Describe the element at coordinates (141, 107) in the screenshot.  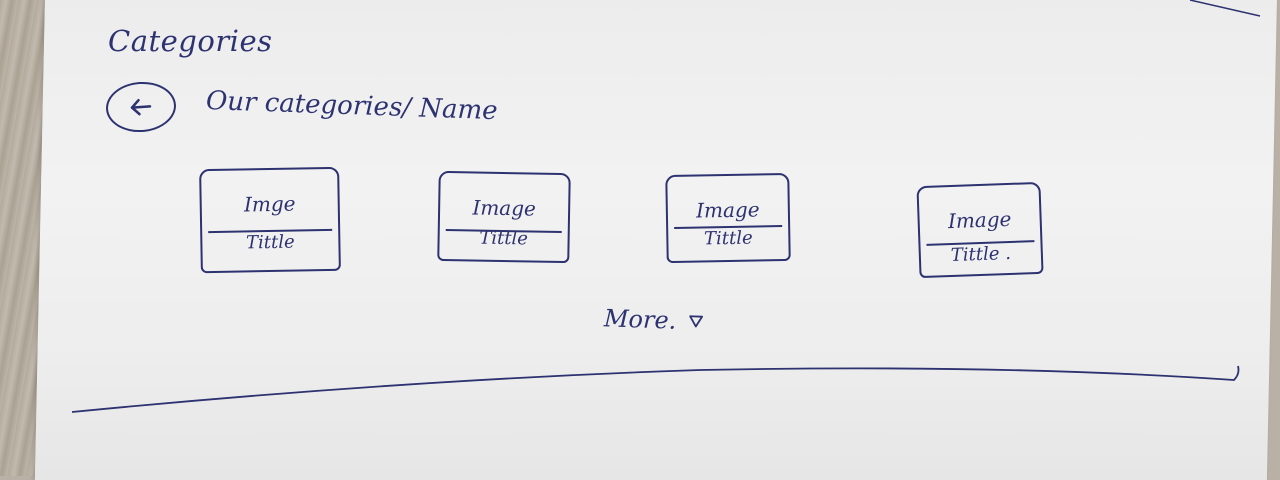
I see `arrow-left-icon` at that location.